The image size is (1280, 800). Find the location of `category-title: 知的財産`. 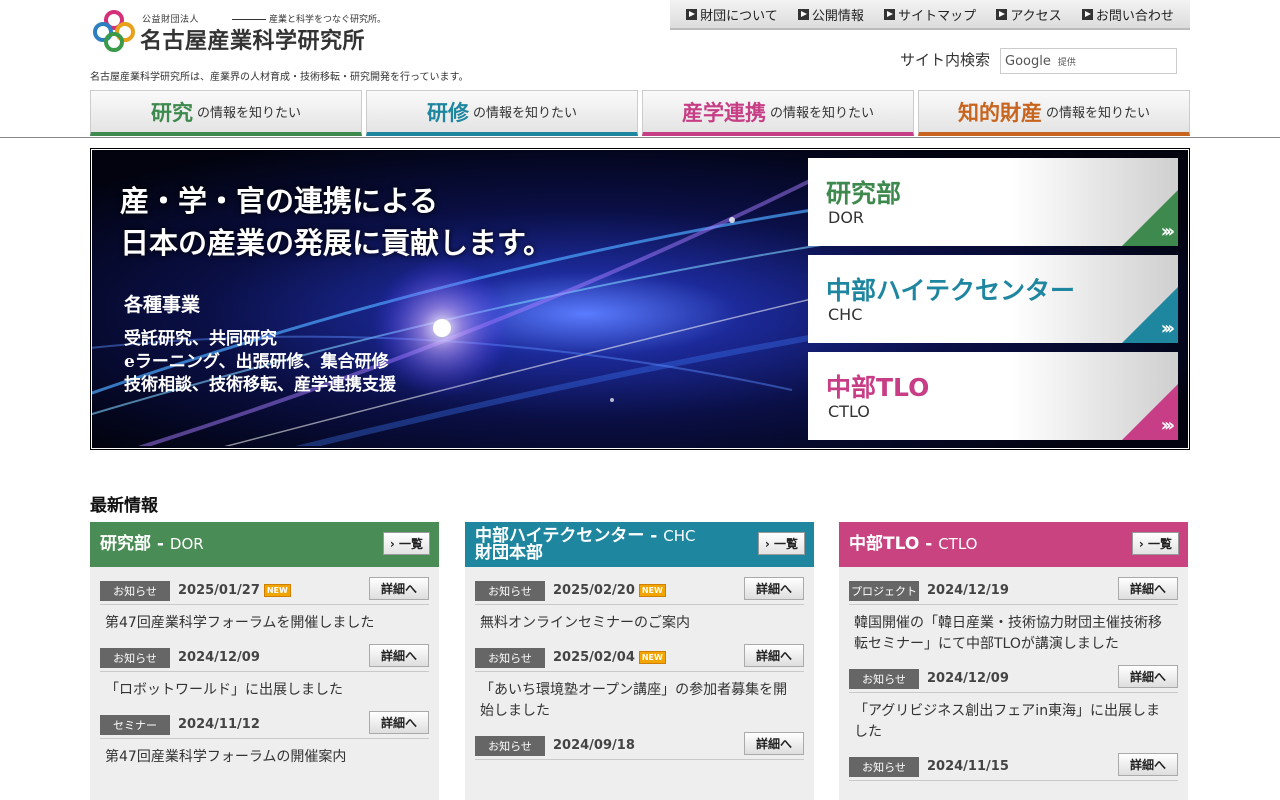

category-title: 知的財産 is located at coordinates (999, 112).